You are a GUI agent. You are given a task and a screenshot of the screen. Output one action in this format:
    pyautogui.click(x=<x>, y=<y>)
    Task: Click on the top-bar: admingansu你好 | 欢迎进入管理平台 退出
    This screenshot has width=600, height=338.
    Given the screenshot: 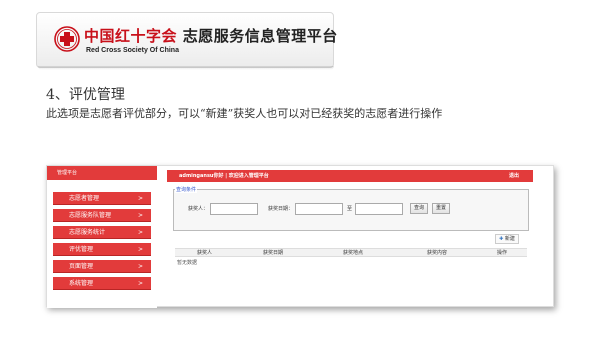 What is the action you would take?
    pyautogui.click(x=350, y=176)
    